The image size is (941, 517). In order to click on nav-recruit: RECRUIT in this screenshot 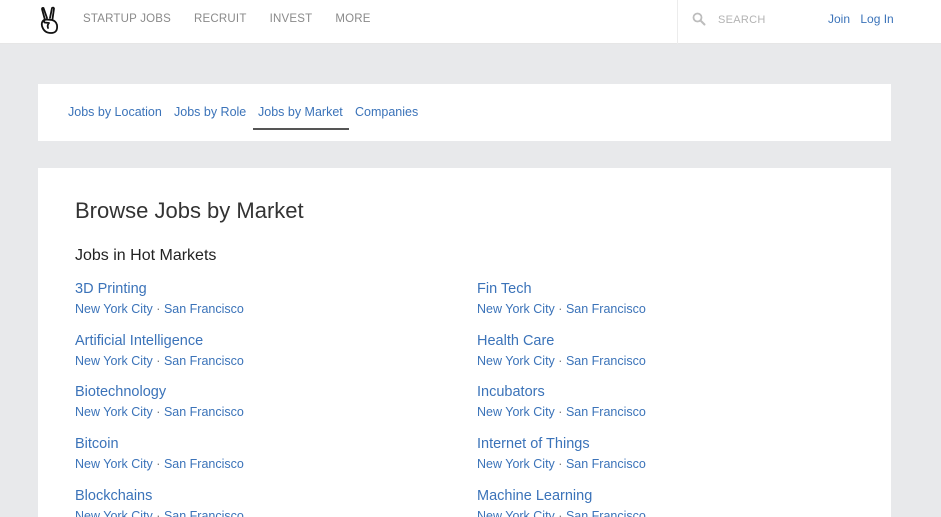, I will do `click(220, 19)`.